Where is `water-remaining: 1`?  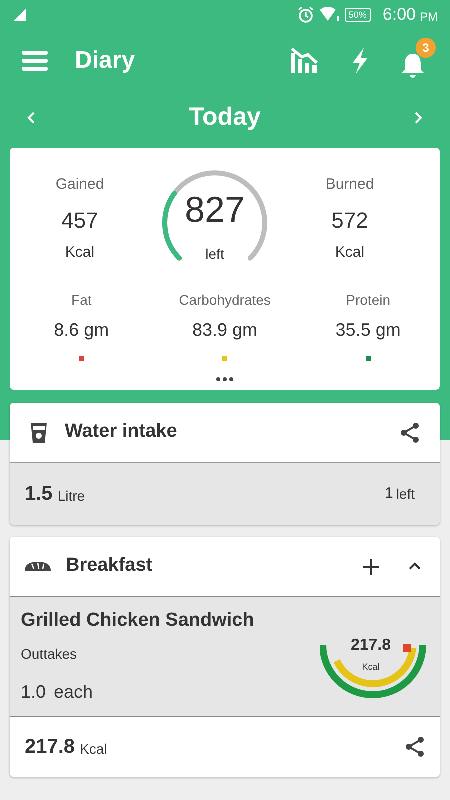 water-remaining: 1 is located at coordinates (389, 494).